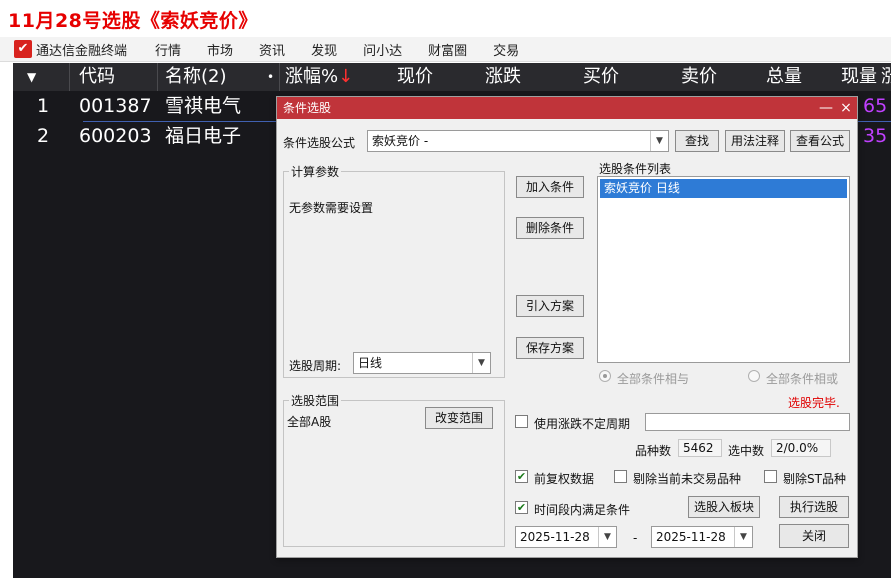  What do you see at coordinates (550, 187) in the screenshot?
I see `add-condition-button: 加入条件` at bounding box center [550, 187].